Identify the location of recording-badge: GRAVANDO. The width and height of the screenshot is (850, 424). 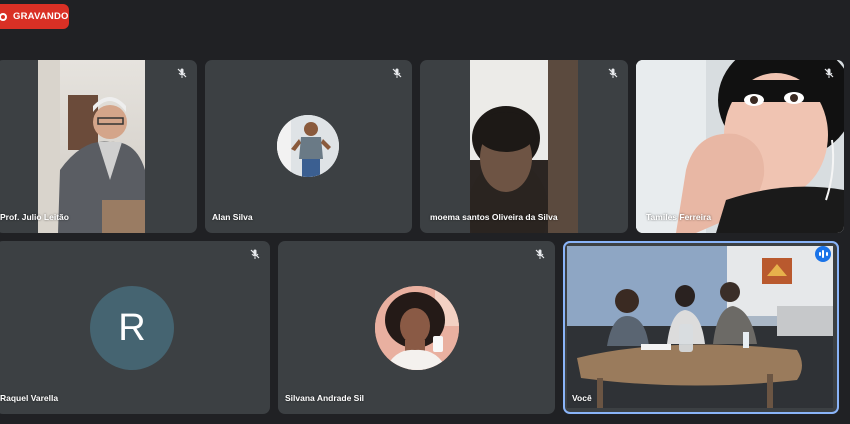
(34, 16).